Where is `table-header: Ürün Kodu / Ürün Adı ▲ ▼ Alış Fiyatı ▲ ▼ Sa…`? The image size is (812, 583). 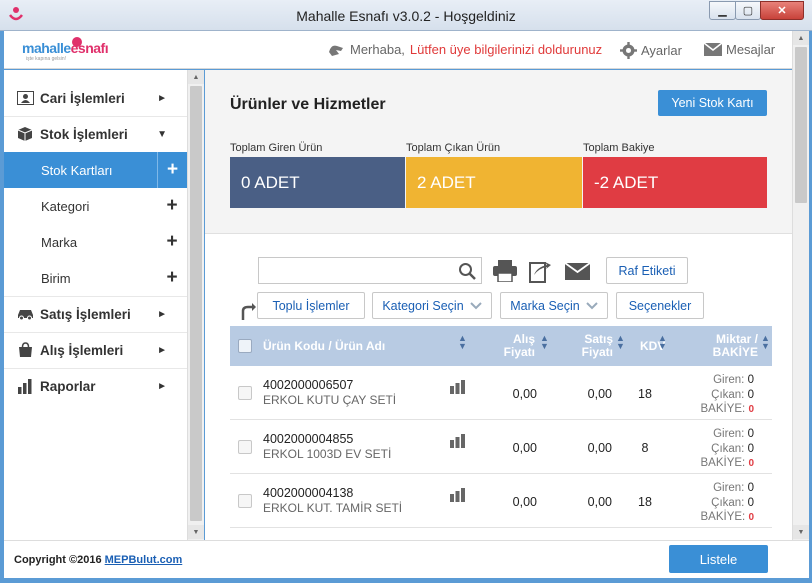
table-header: Ürün Kodu / Ürün Adı ▲ ▼ Alış Fiyatı ▲ ▼ Sa… is located at coordinates (501, 346).